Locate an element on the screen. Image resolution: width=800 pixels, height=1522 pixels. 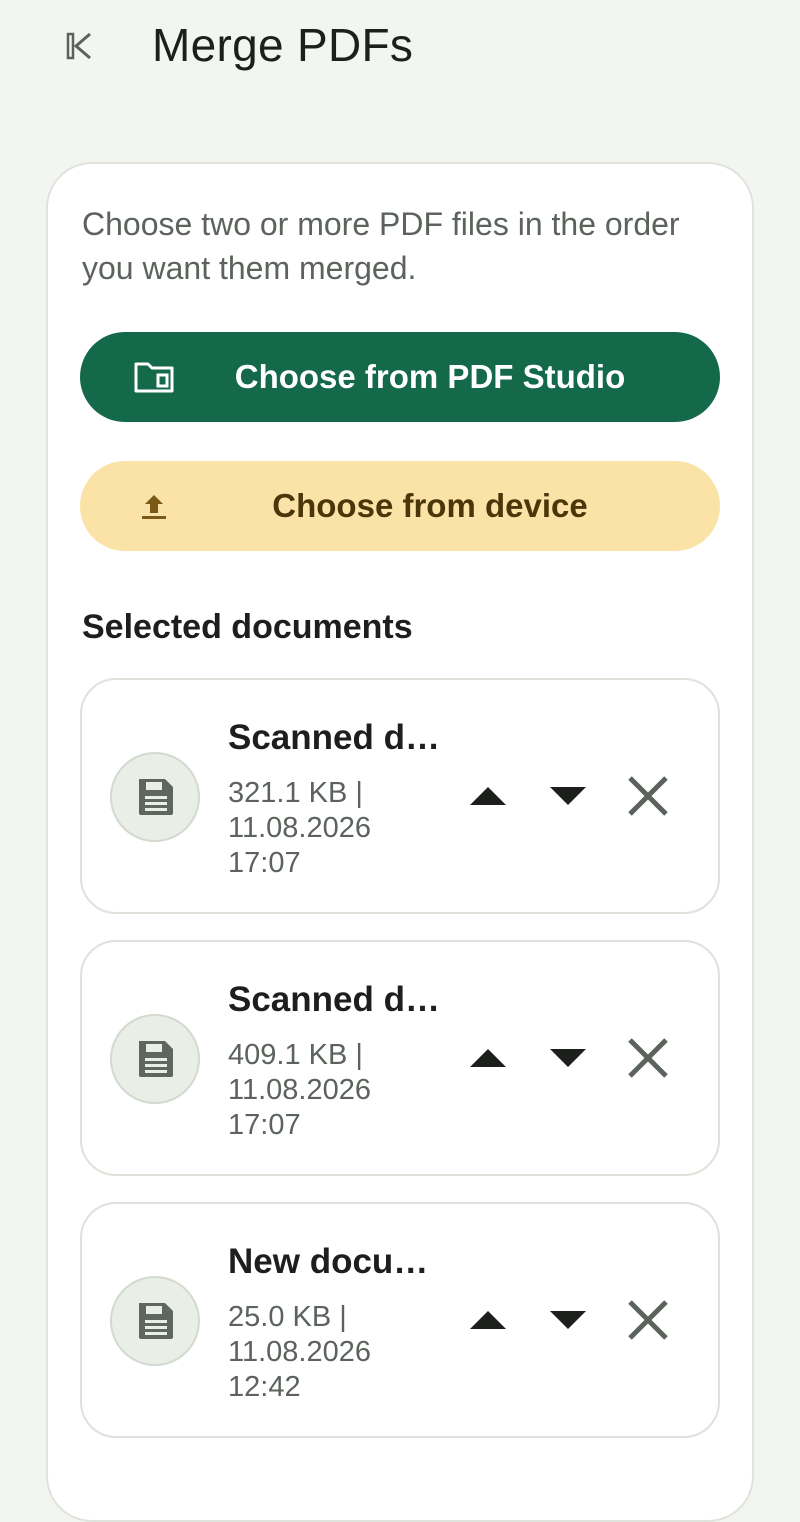
document-size: 321.1 KB | is located at coordinates (295, 793).